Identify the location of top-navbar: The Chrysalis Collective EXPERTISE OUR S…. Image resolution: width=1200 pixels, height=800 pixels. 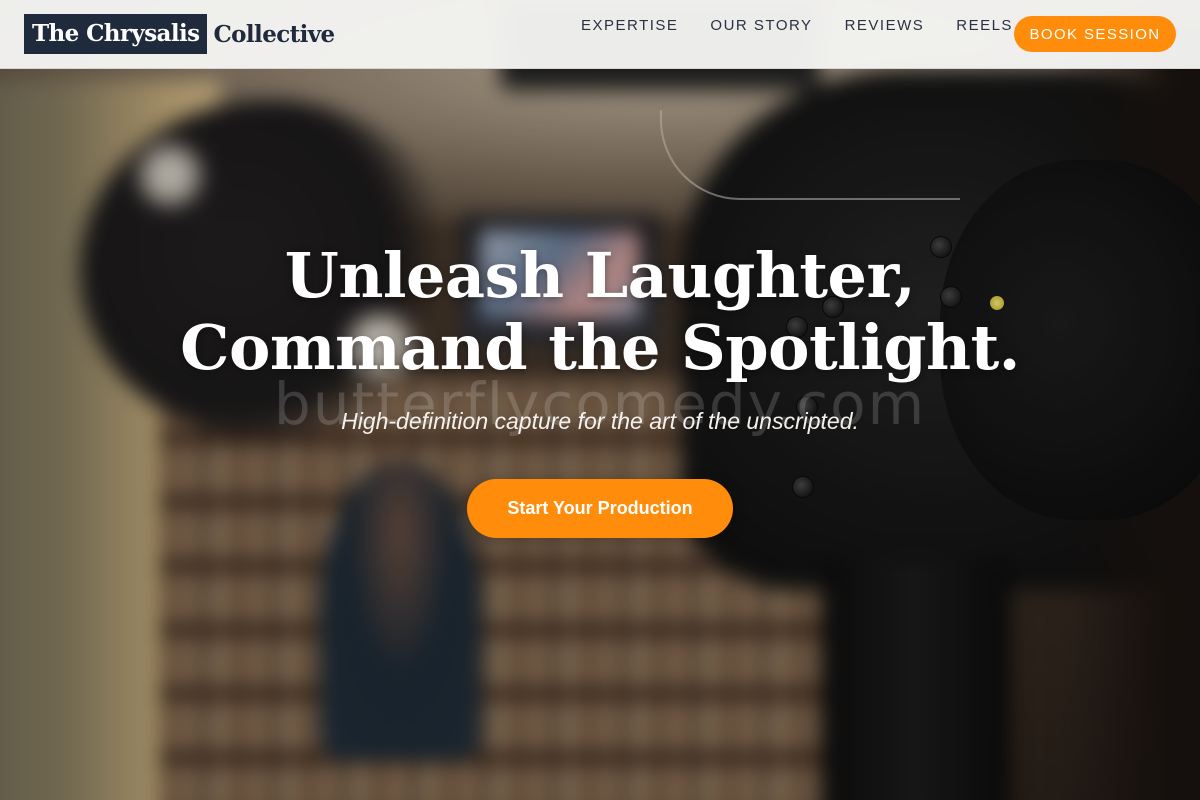
(600, 34).